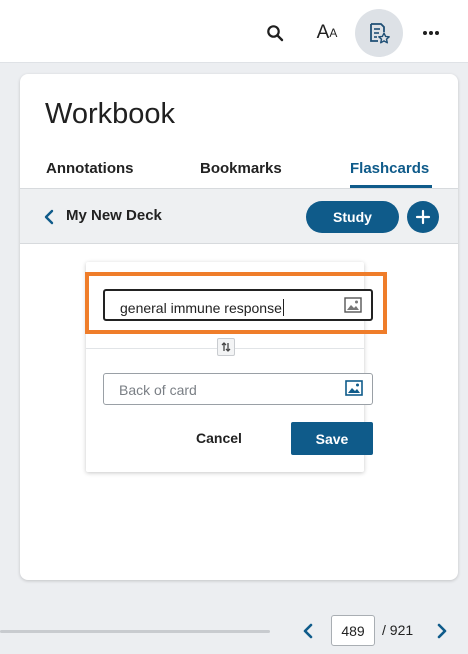  I want to click on page-total: / 921, so click(398, 630).